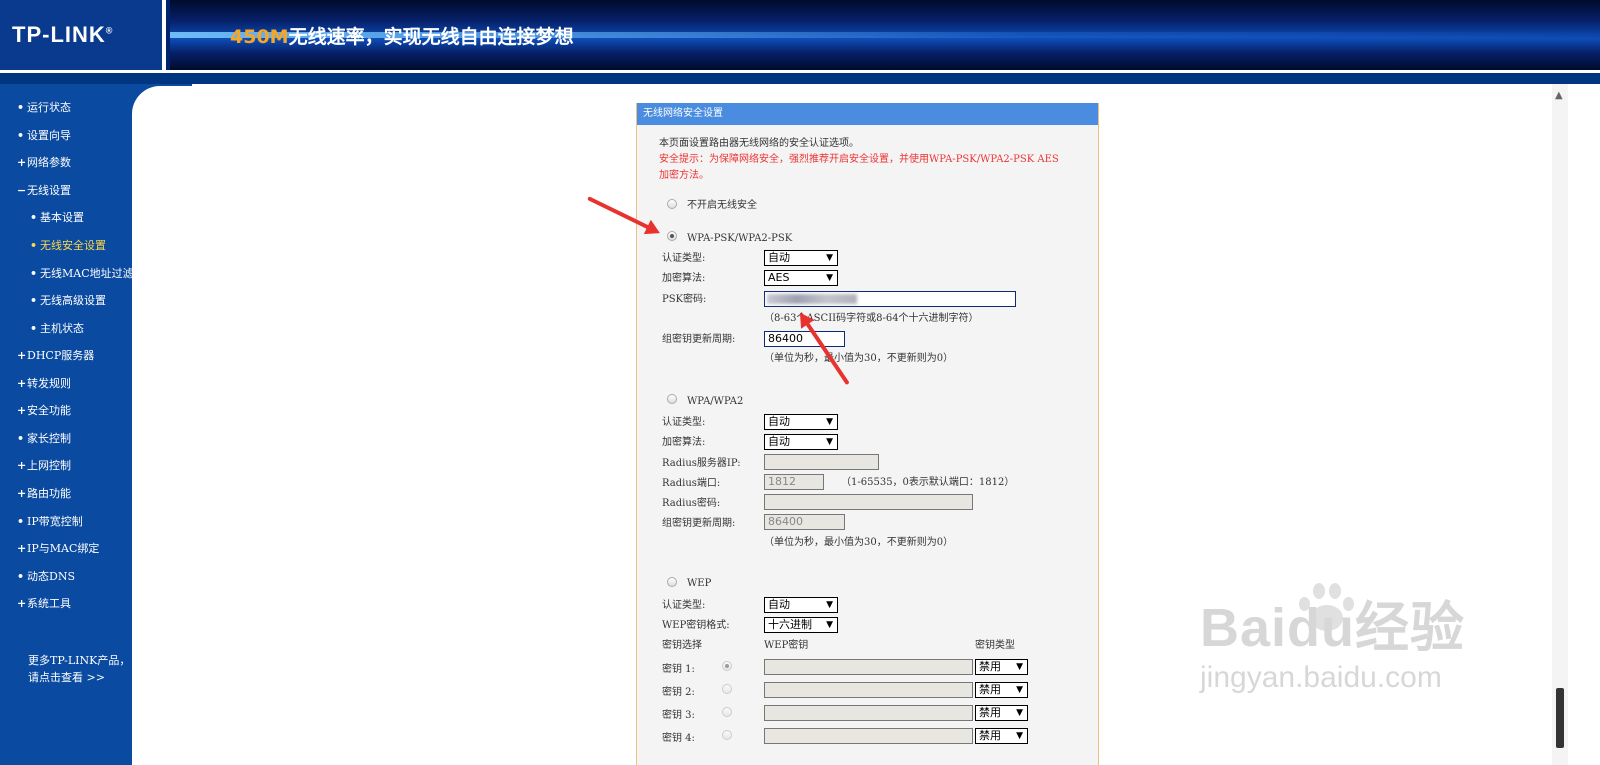  Describe the element at coordinates (800, 77) in the screenshot. I see `header-stripe` at that location.